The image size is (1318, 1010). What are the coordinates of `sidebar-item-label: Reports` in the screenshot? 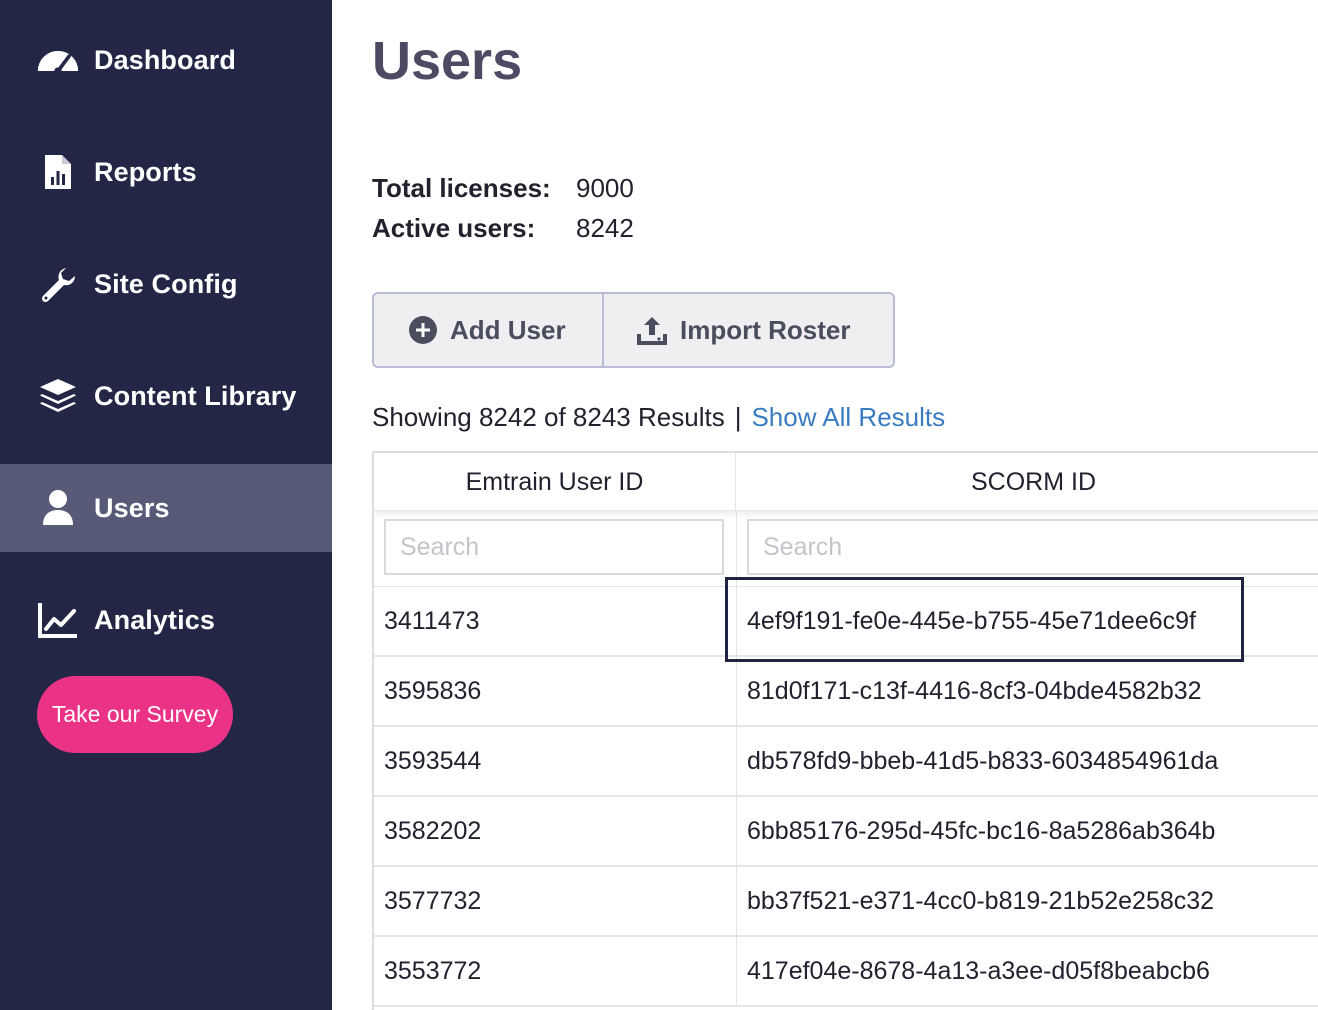 It's located at (145, 171).